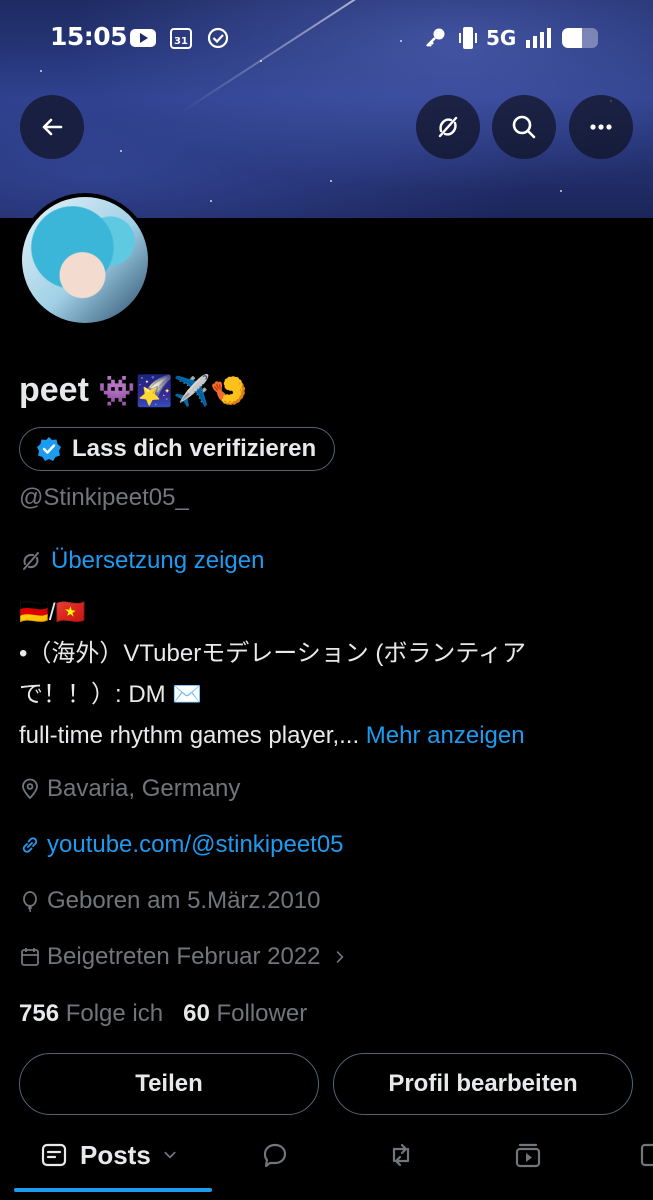  What do you see at coordinates (538, 40) in the screenshot?
I see `signal-icon` at bounding box center [538, 40].